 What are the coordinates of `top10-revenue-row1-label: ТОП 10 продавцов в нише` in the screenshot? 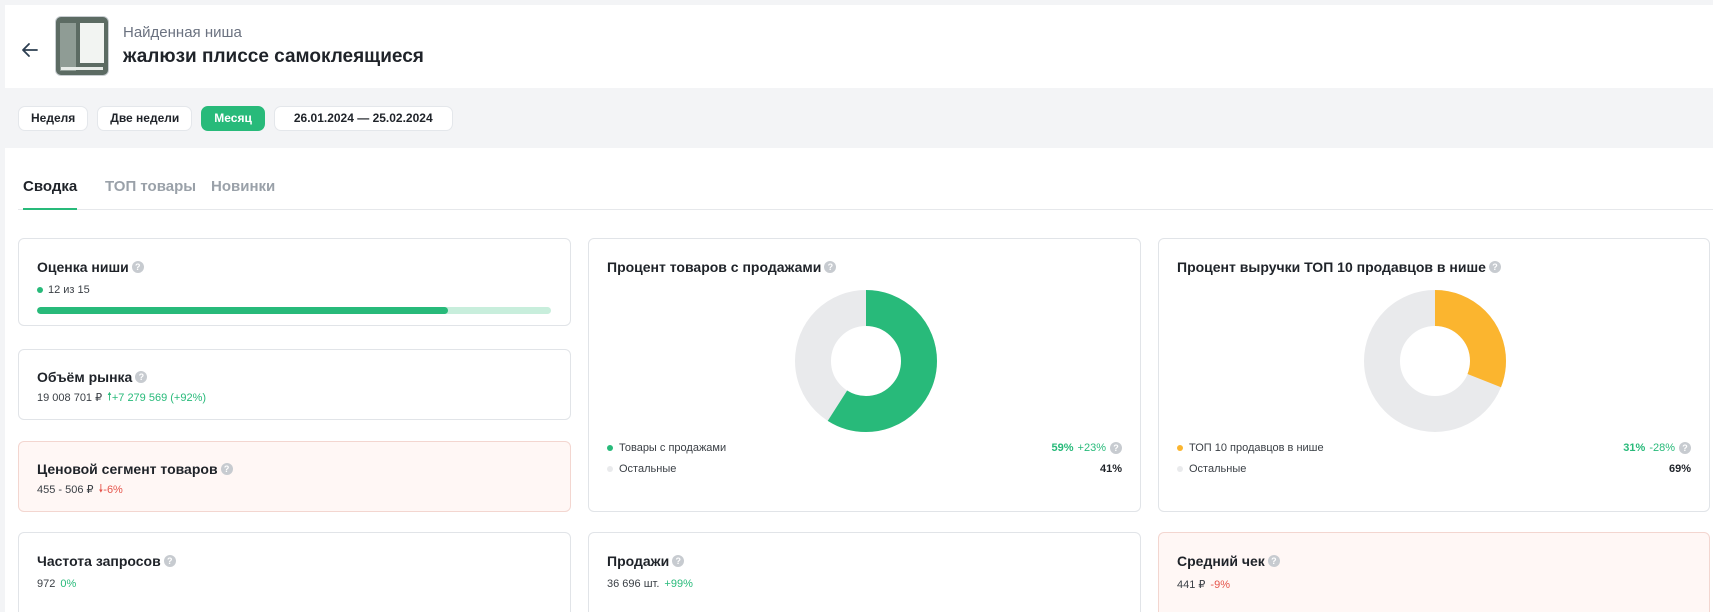 It's located at (1256, 448).